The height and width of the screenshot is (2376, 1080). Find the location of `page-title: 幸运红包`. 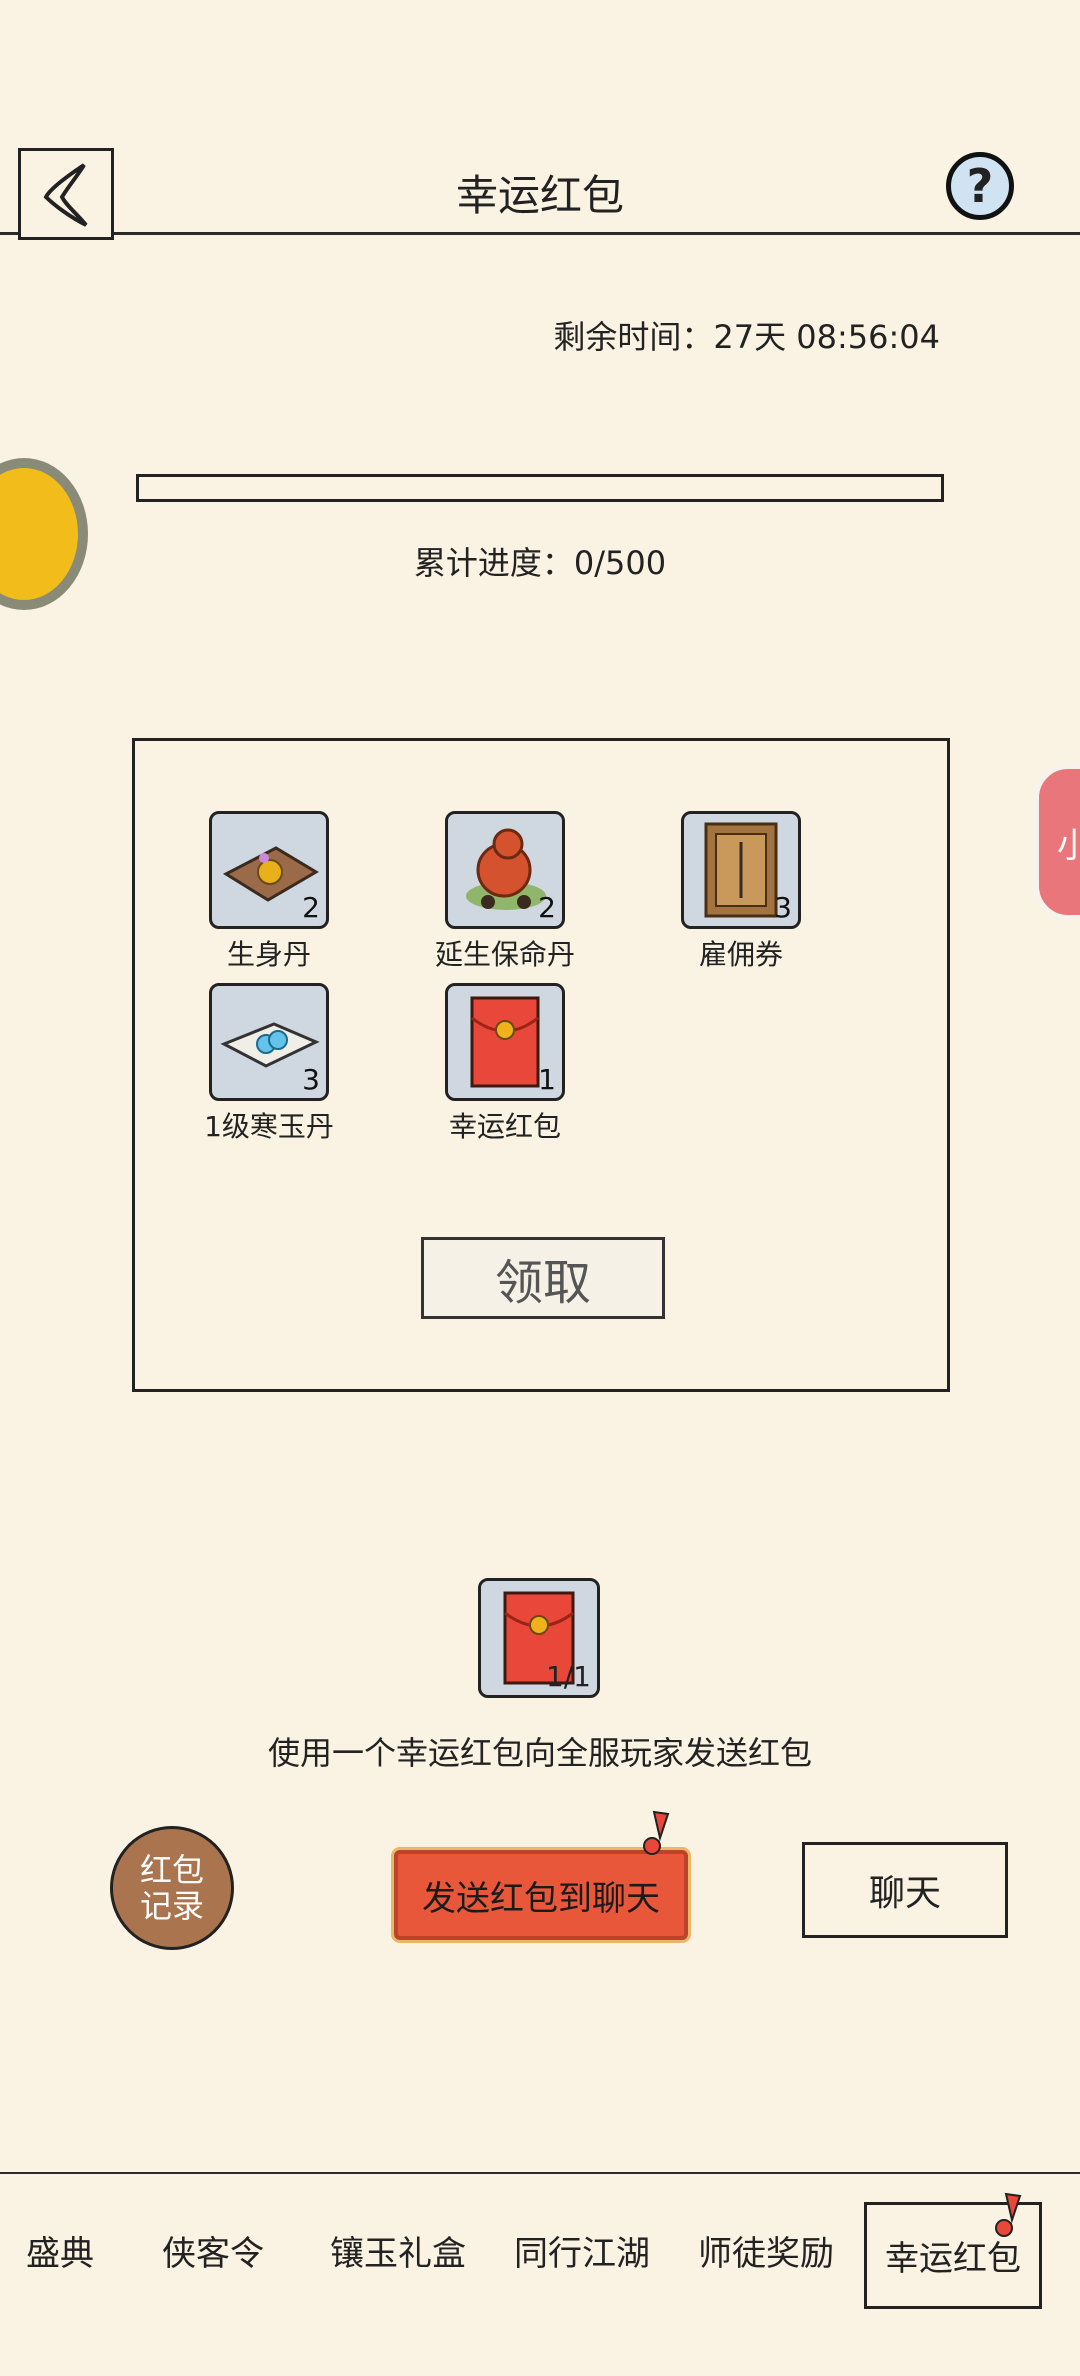

page-title: 幸运红包 is located at coordinates (539, 195).